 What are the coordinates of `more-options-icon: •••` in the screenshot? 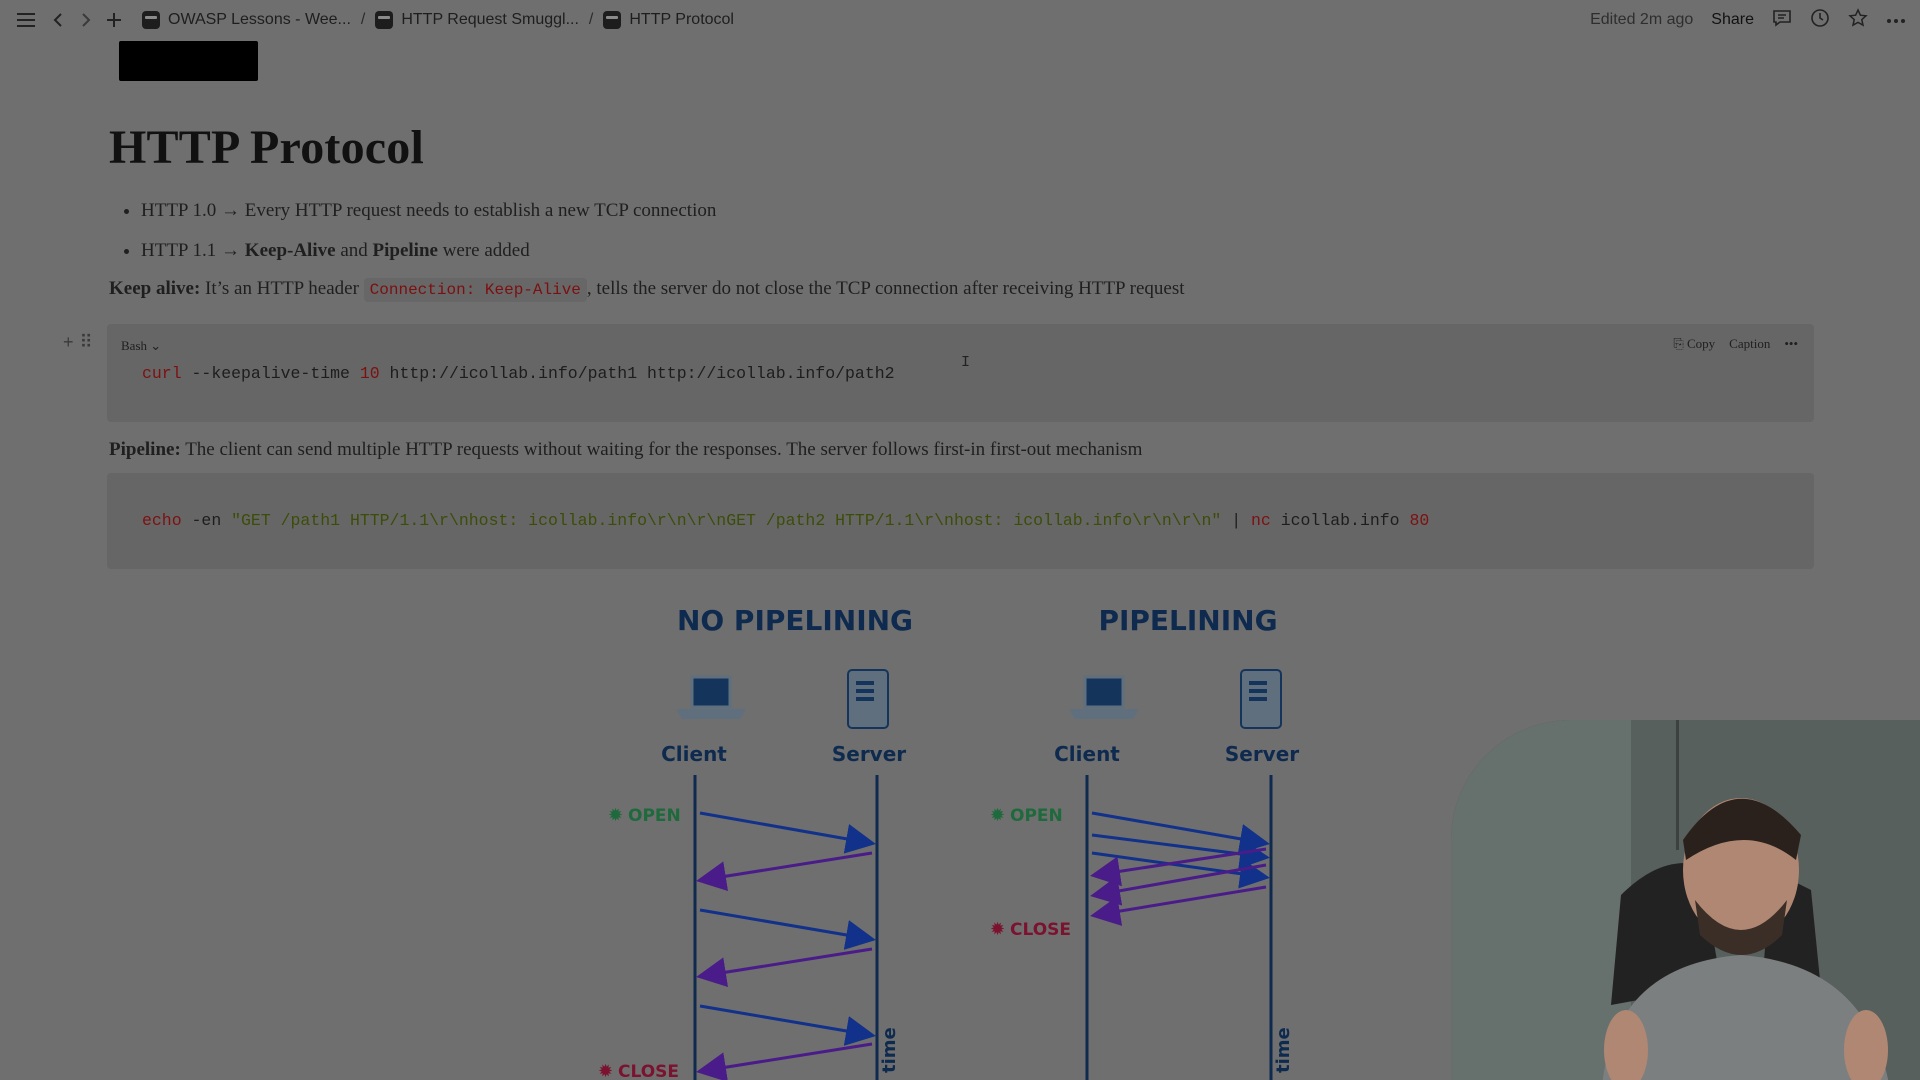 It's located at (1791, 344).